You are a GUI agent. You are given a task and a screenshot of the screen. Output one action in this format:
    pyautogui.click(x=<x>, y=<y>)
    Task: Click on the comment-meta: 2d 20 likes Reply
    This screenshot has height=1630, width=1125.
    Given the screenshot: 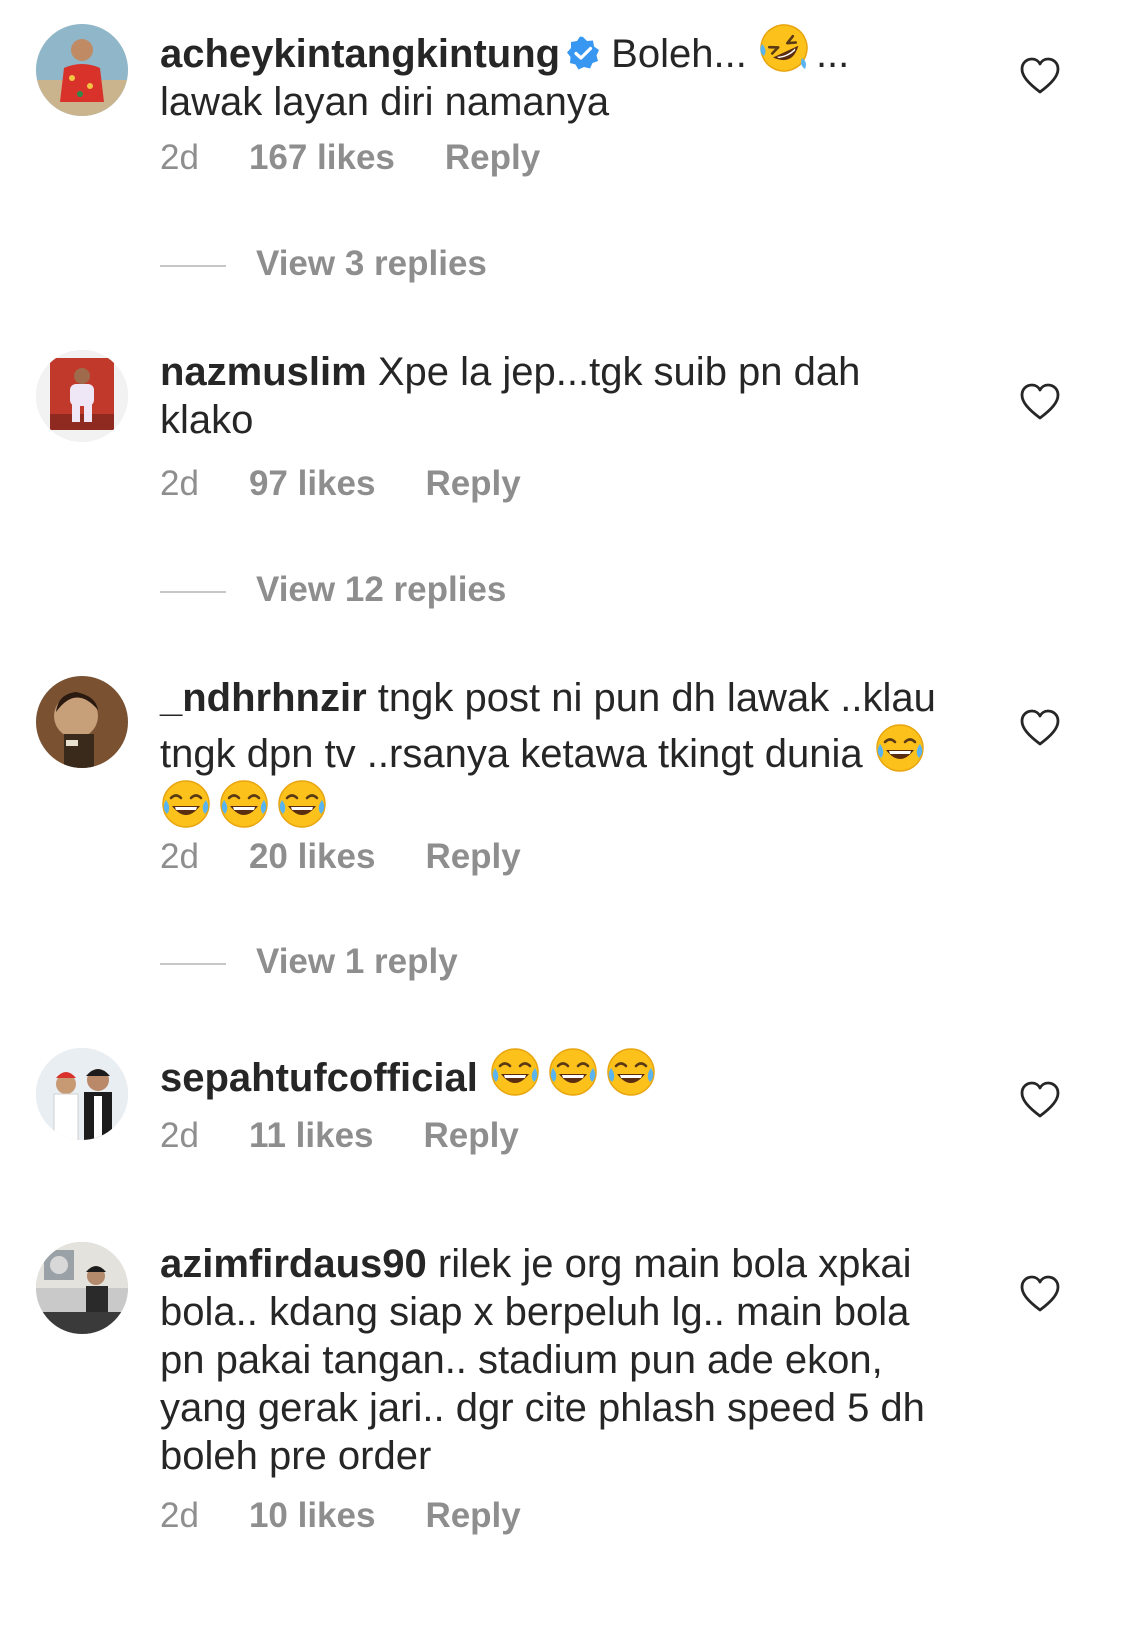 What is the action you would take?
    pyautogui.click(x=340, y=857)
    